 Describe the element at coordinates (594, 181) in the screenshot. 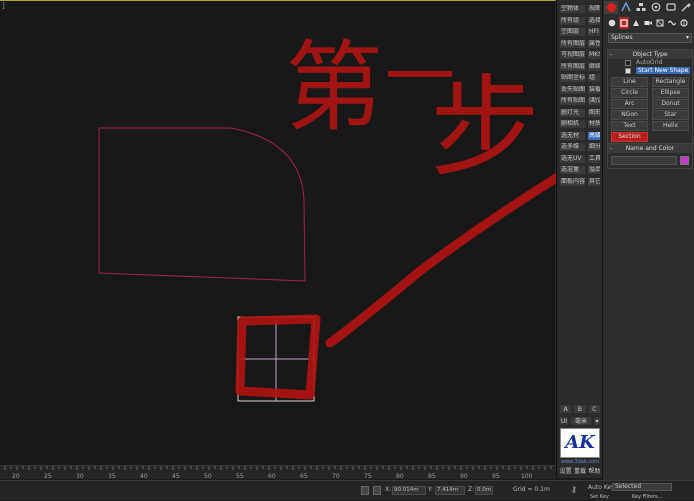

I see `script-button: 其它` at that location.